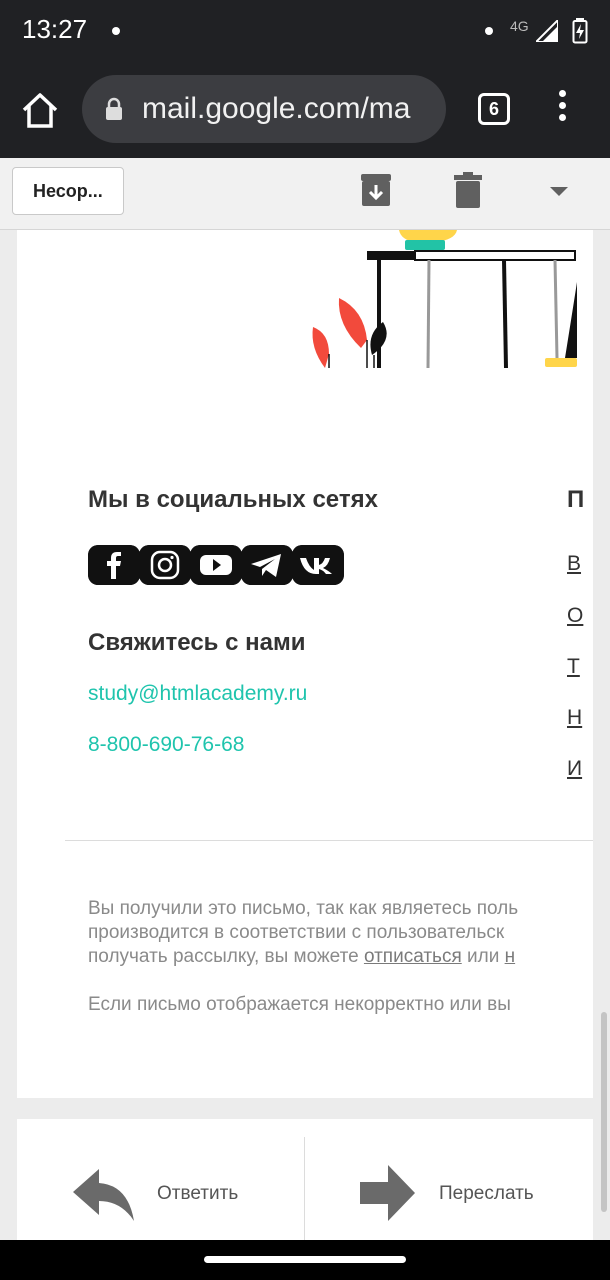 The height and width of the screenshot is (1280, 610). I want to click on home-icon, so click(40, 110).